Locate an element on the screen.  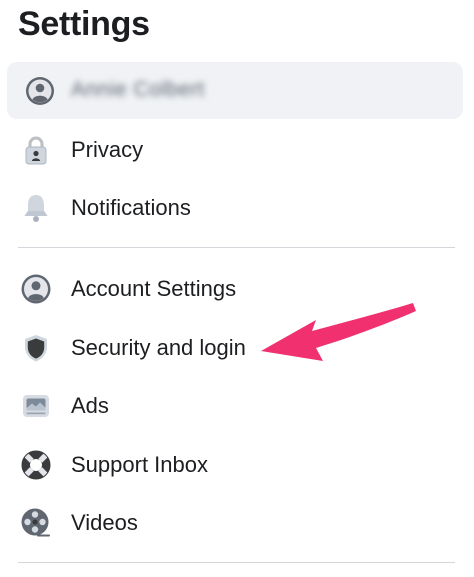
annotation-arrow is located at coordinates (338, 332).